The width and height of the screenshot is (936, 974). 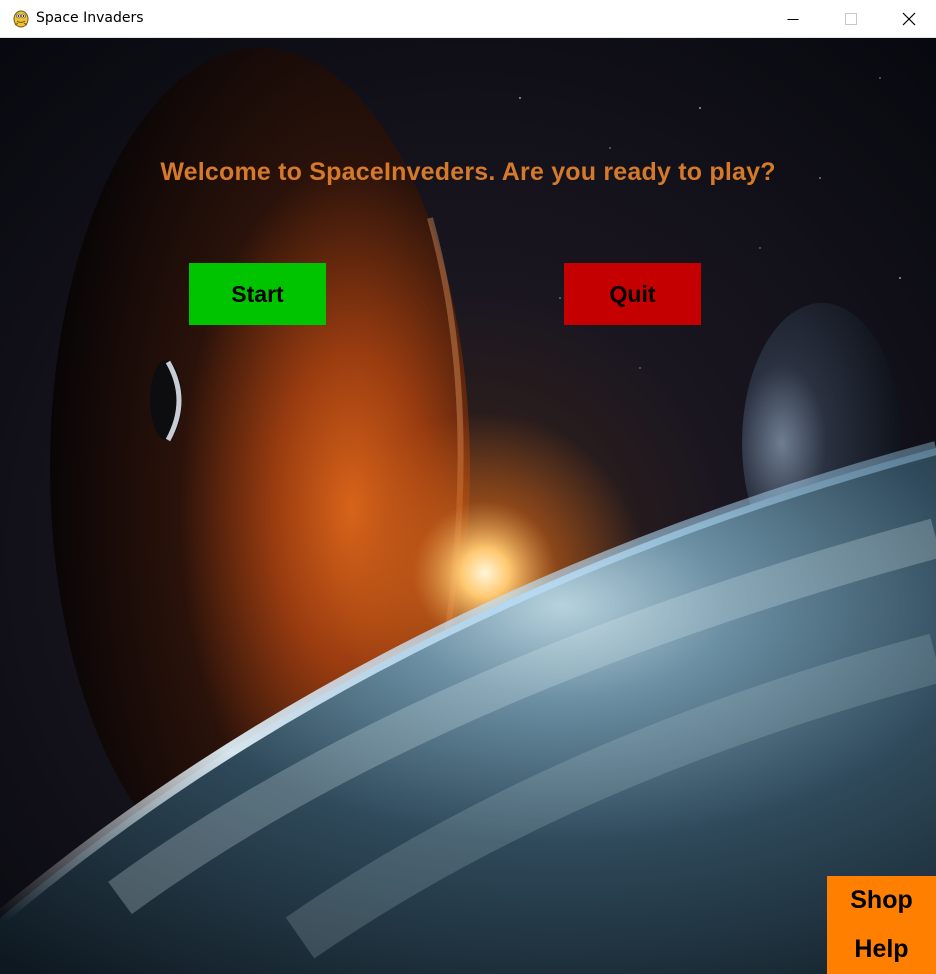 What do you see at coordinates (90, 18) in the screenshot?
I see `window-title: Space Invaders` at bounding box center [90, 18].